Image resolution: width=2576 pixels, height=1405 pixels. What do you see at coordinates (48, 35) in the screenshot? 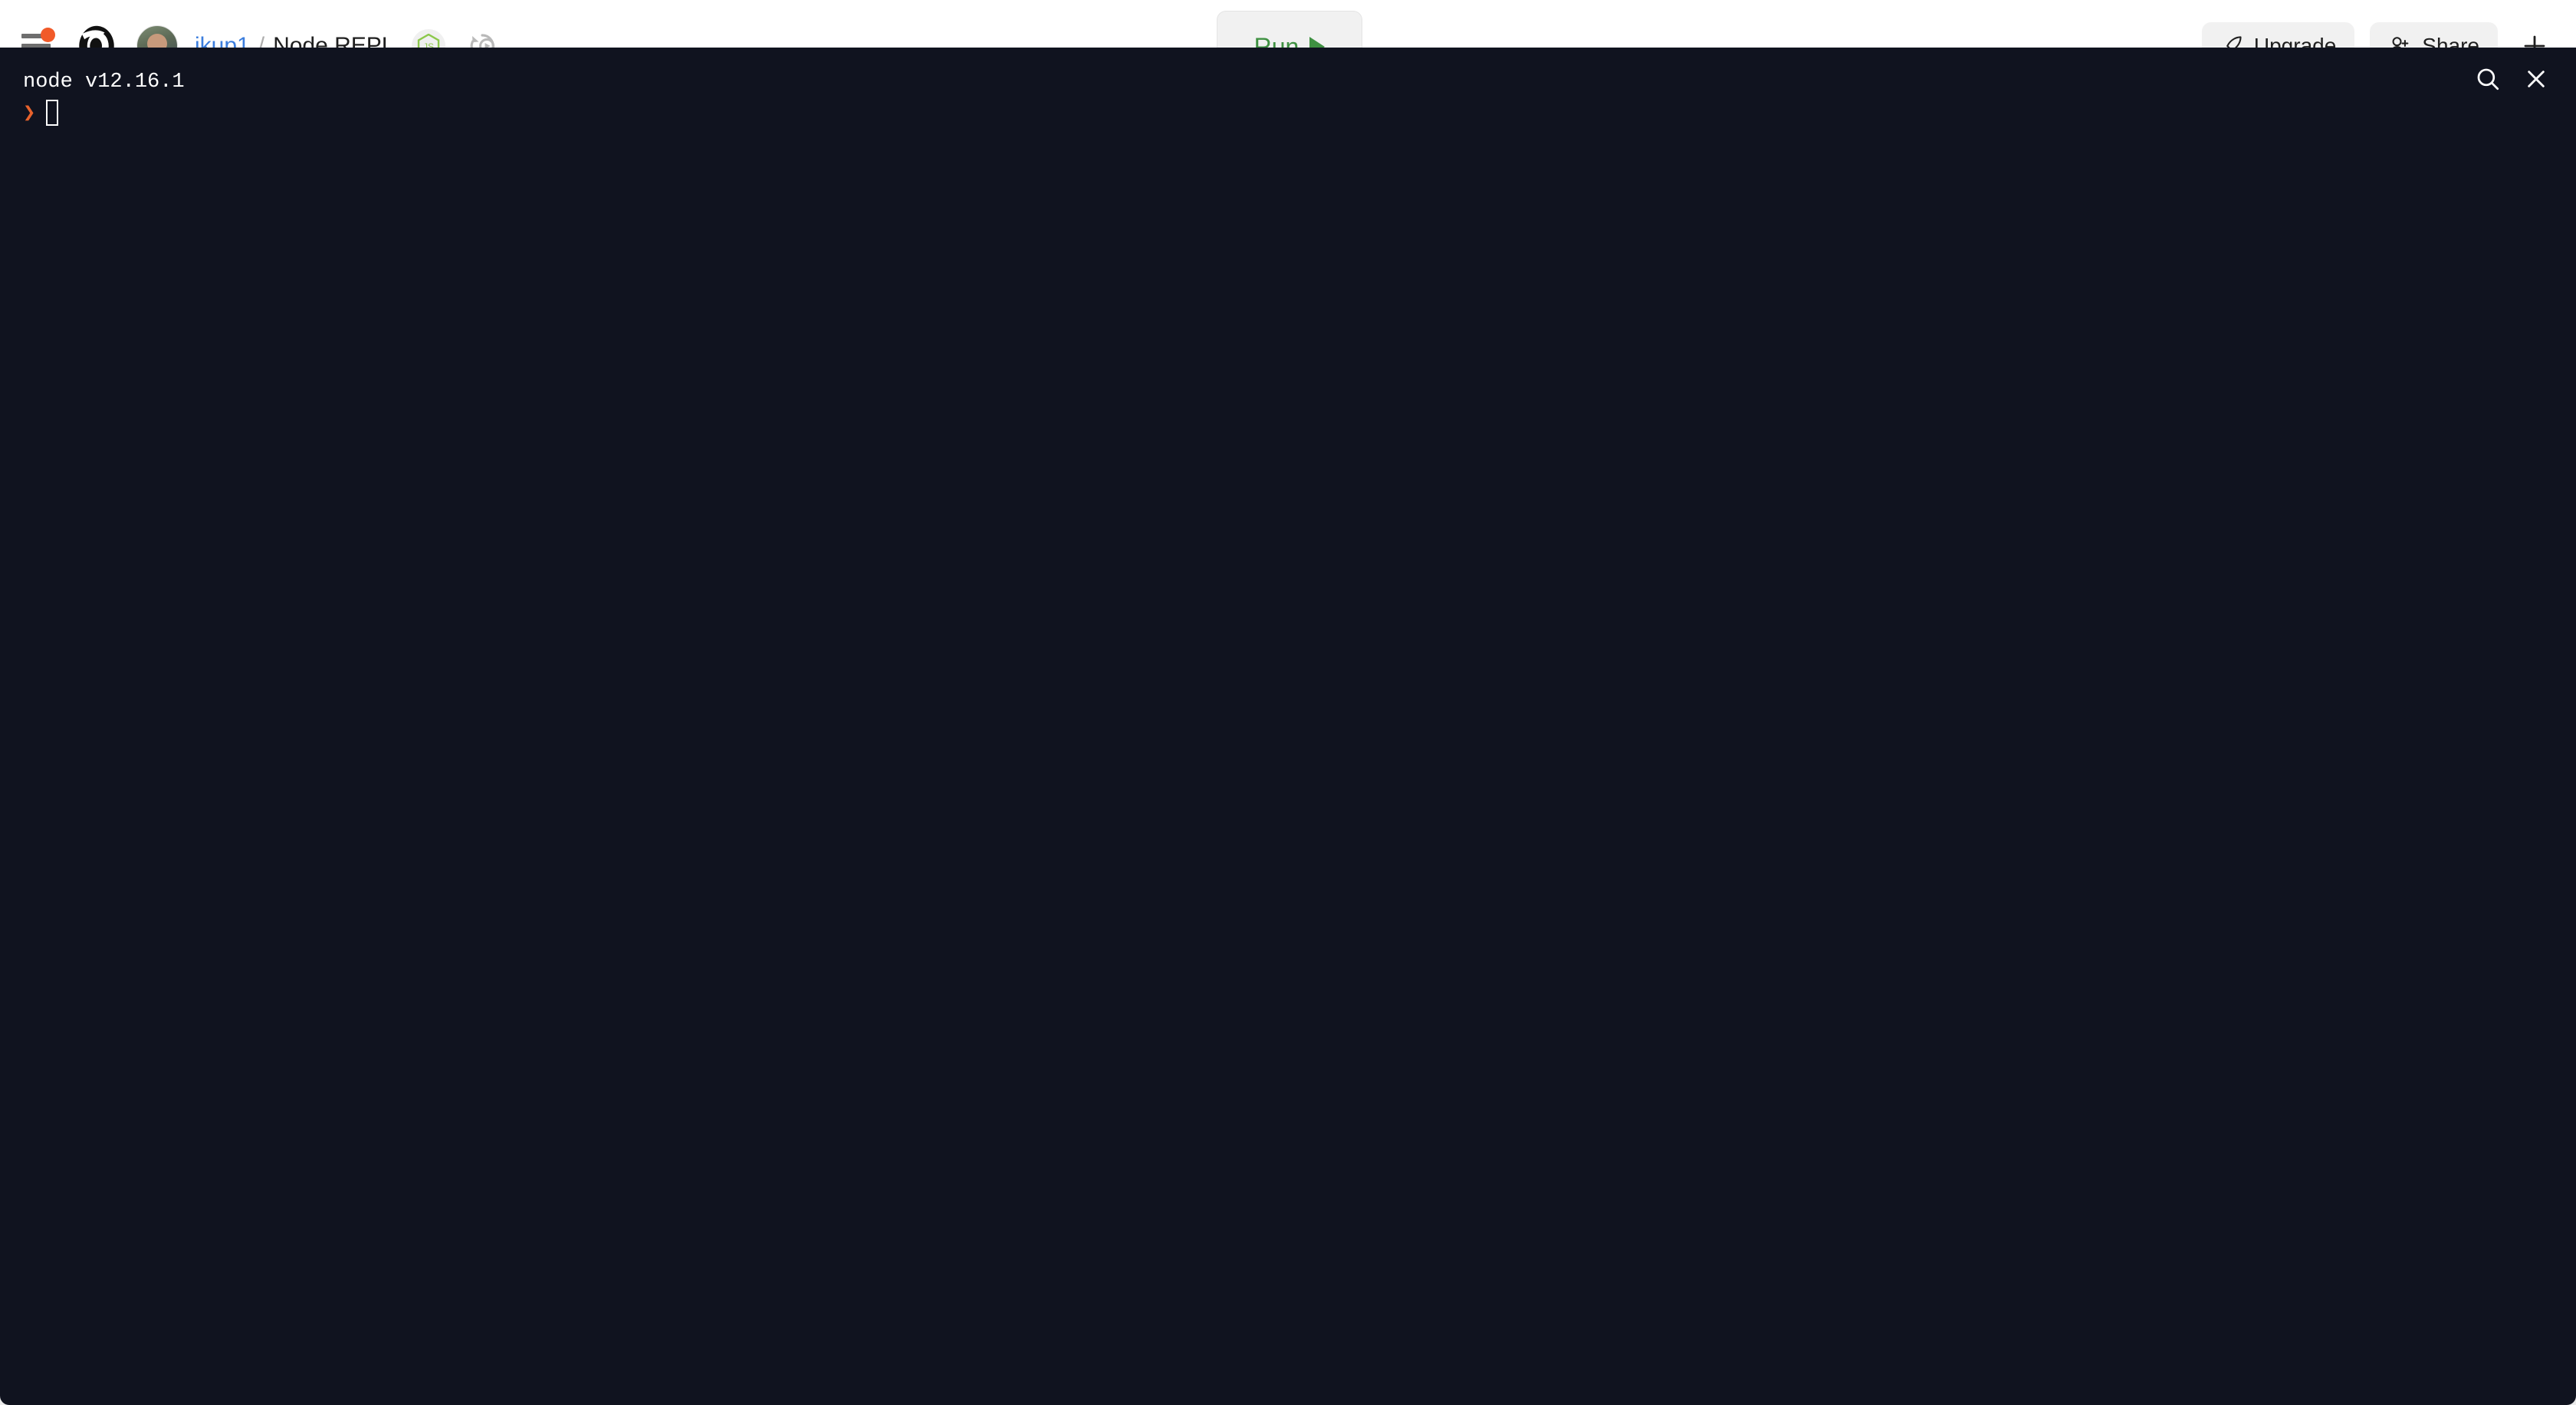
I see `notification-dot` at bounding box center [48, 35].